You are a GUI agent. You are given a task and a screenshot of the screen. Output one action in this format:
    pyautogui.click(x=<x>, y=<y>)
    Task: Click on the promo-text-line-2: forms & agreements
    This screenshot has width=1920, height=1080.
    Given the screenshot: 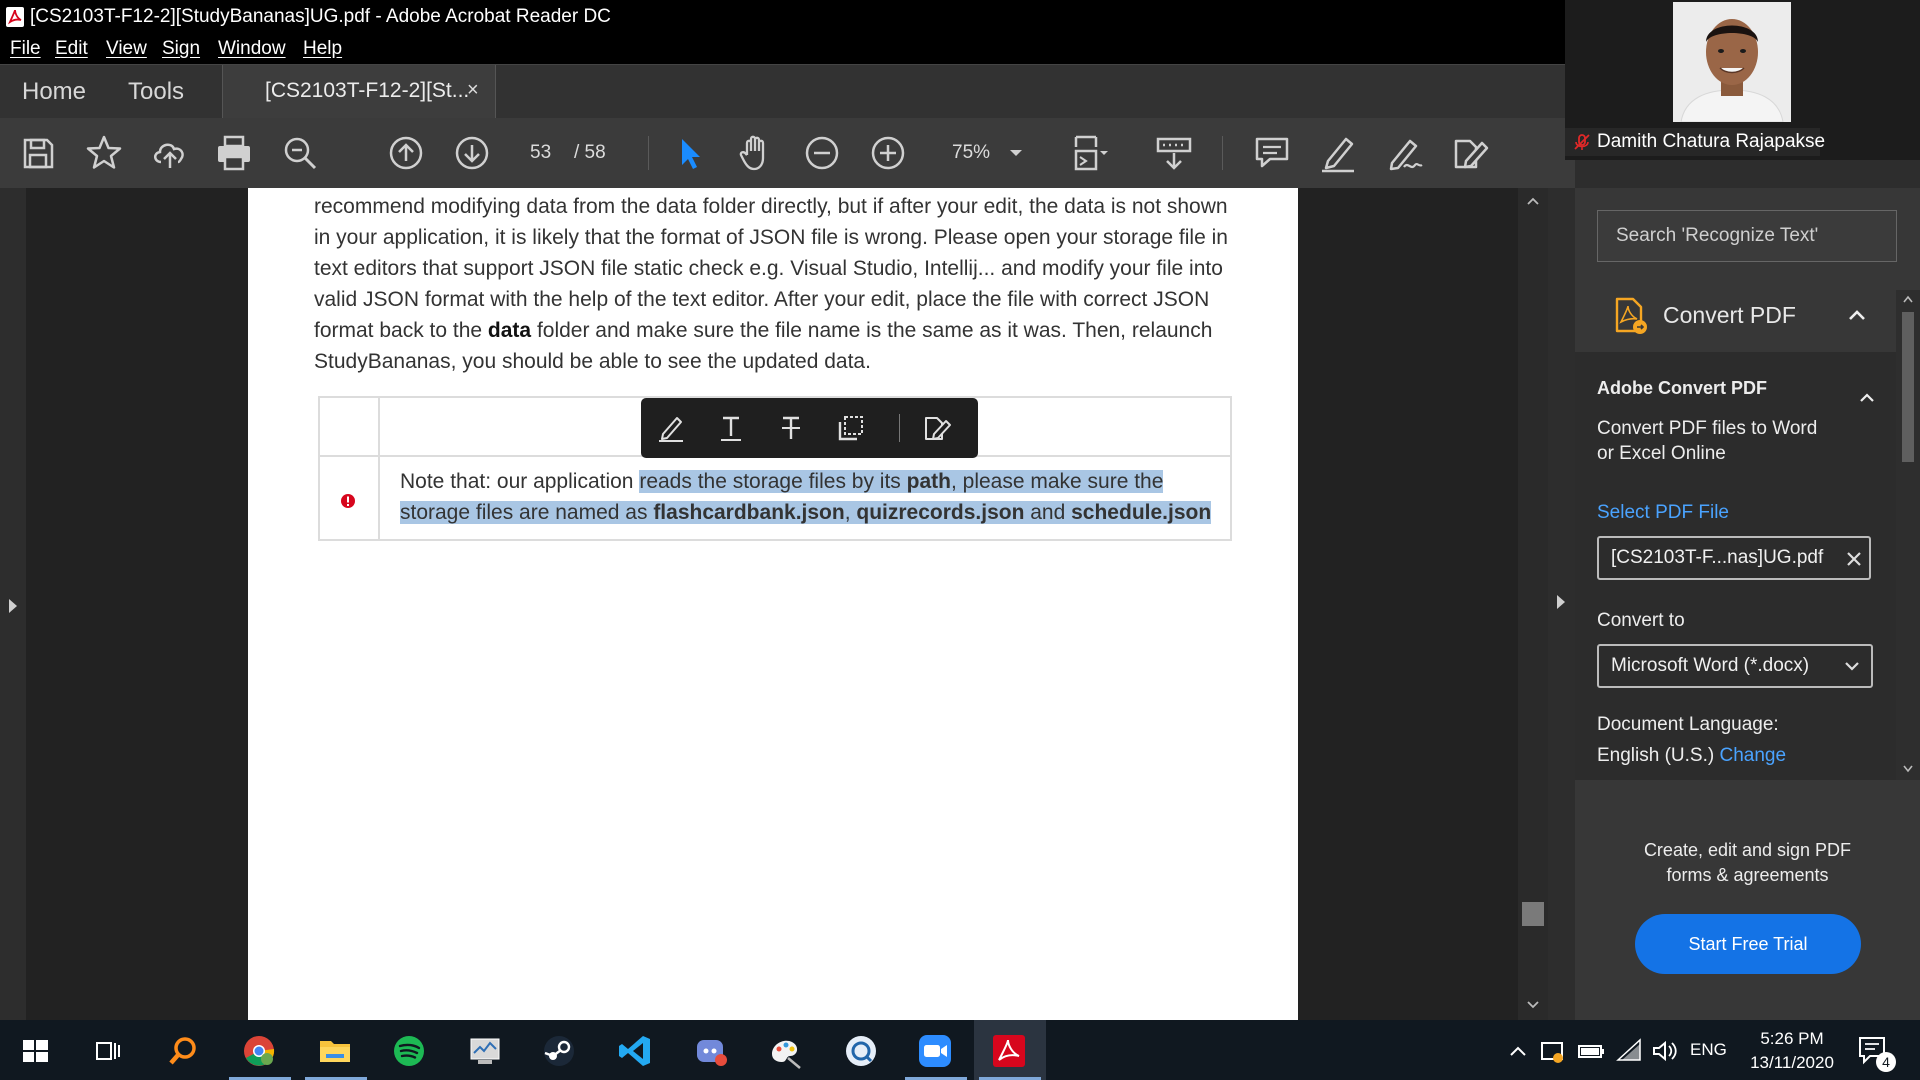 What is the action you would take?
    pyautogui.click(x=1747, y=875)
    